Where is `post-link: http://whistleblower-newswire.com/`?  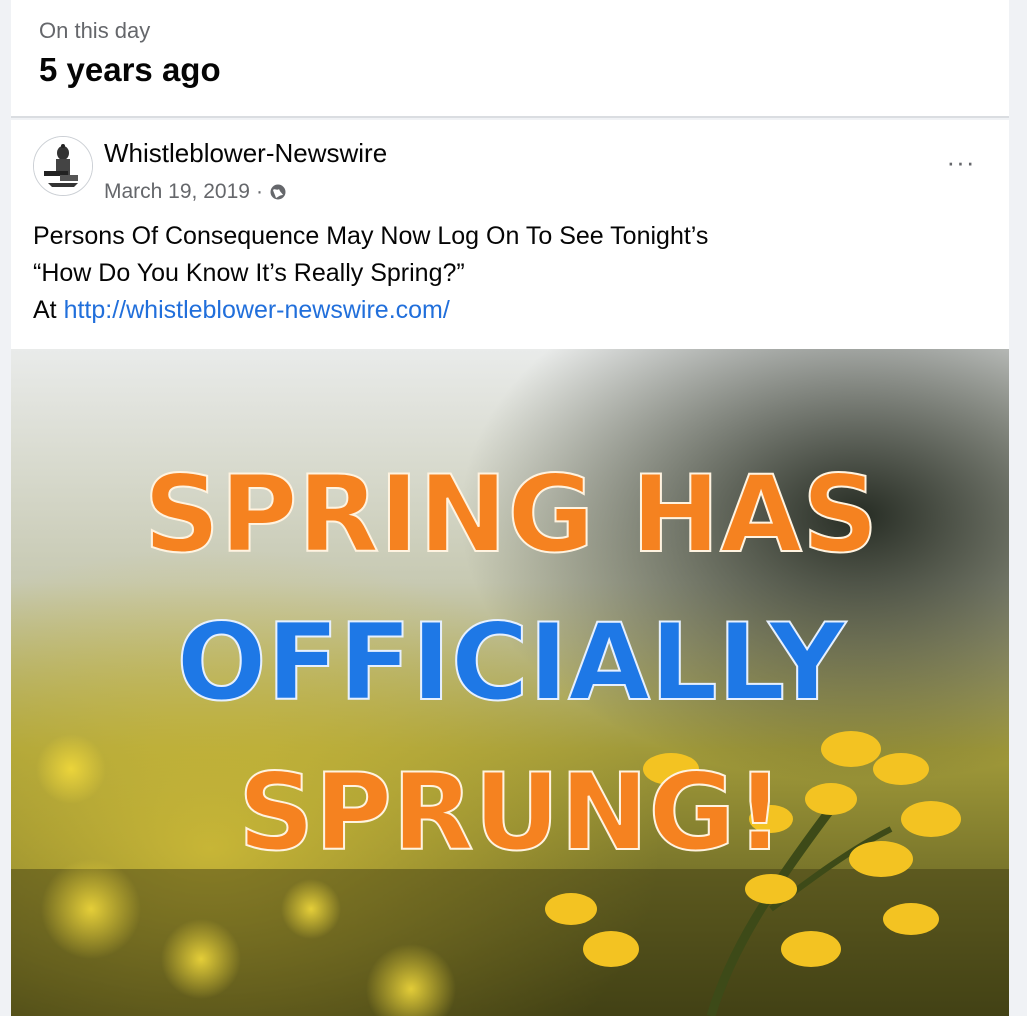 post-link: http://whistleblower-newswire.com/ is located at coordinates (257, 310).